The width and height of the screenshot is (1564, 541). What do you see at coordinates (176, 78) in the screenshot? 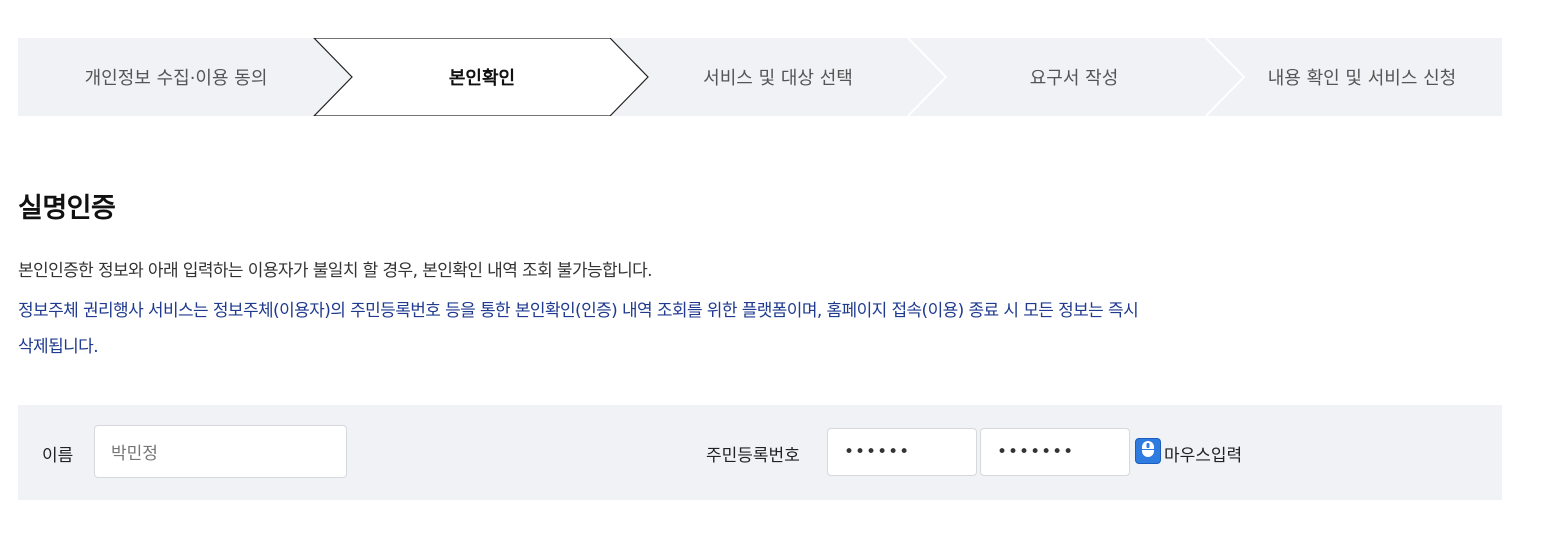
I see `step-consent: 개인정보 수집·이용 동의` at bounding box center [176, 78].